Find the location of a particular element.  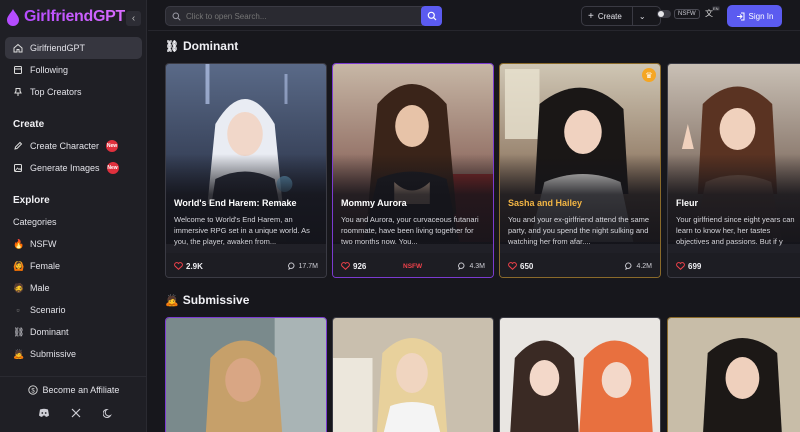

likes-value: 650 is located at coordinates (527, 266).